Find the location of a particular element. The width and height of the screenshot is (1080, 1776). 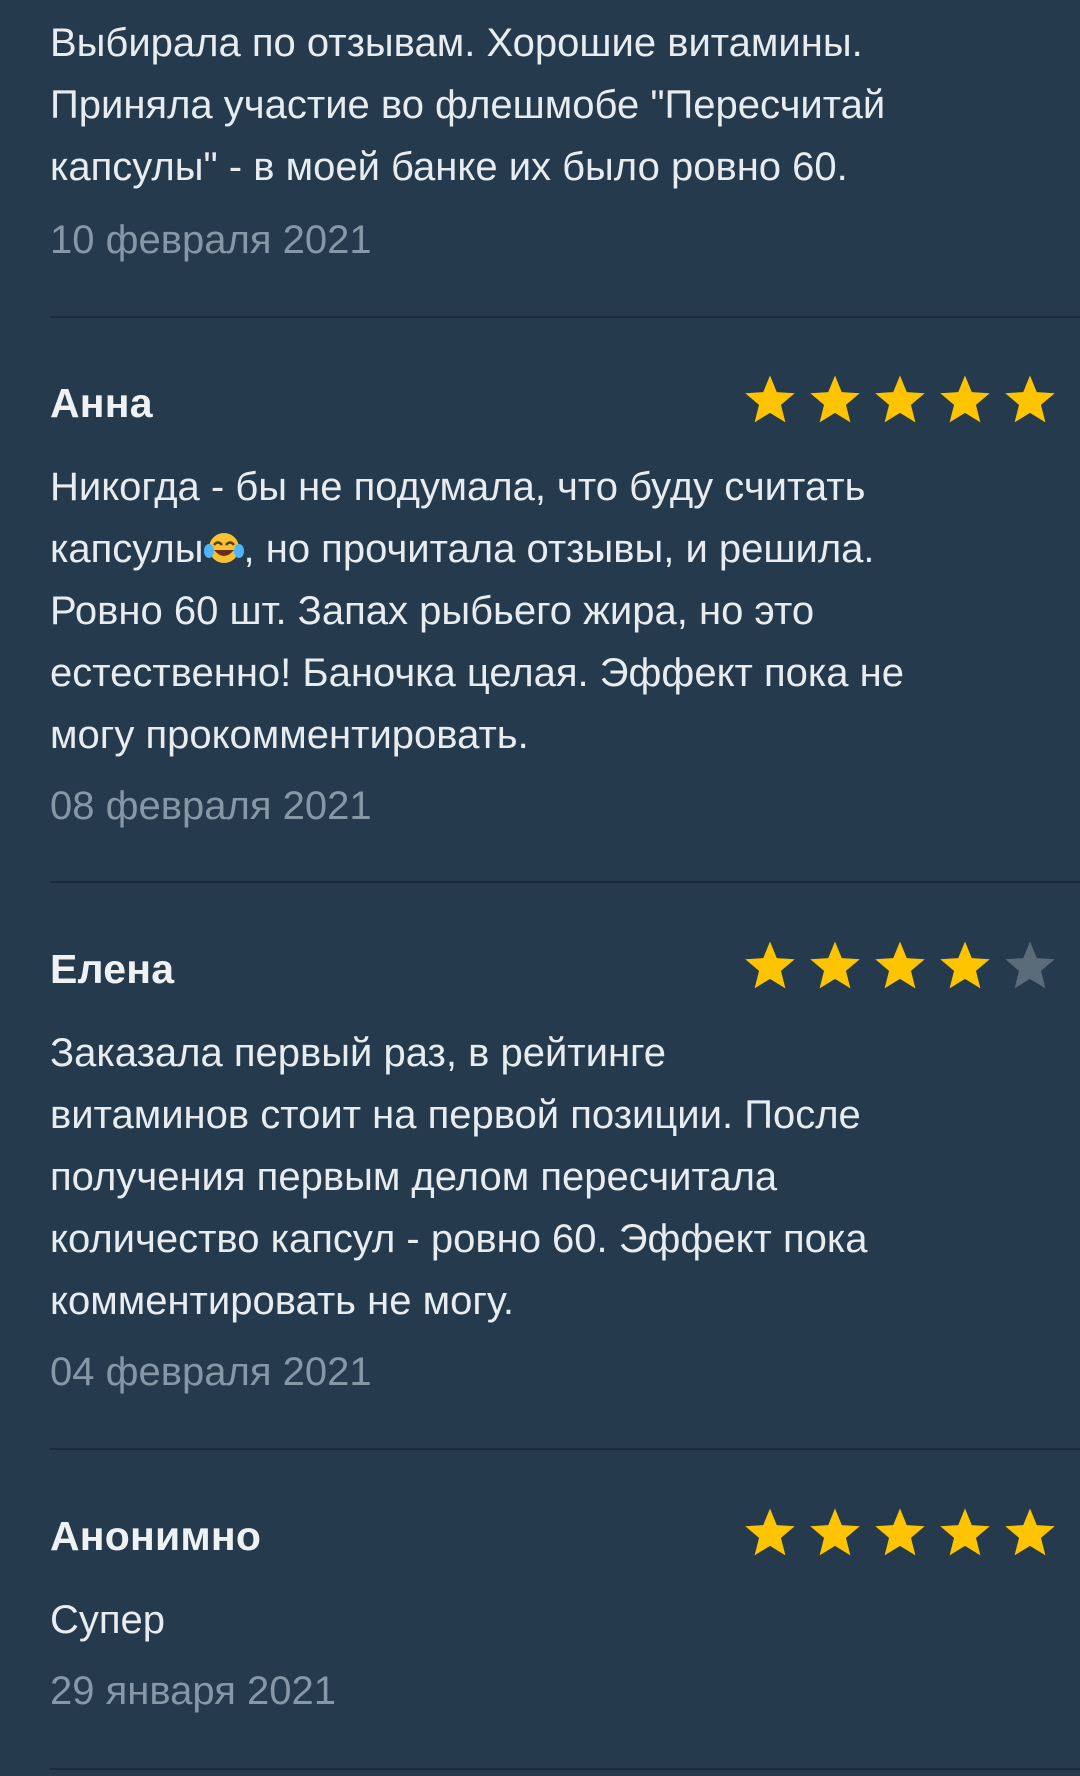

review-header: Анонимно is located at coordinates (565, 1535).